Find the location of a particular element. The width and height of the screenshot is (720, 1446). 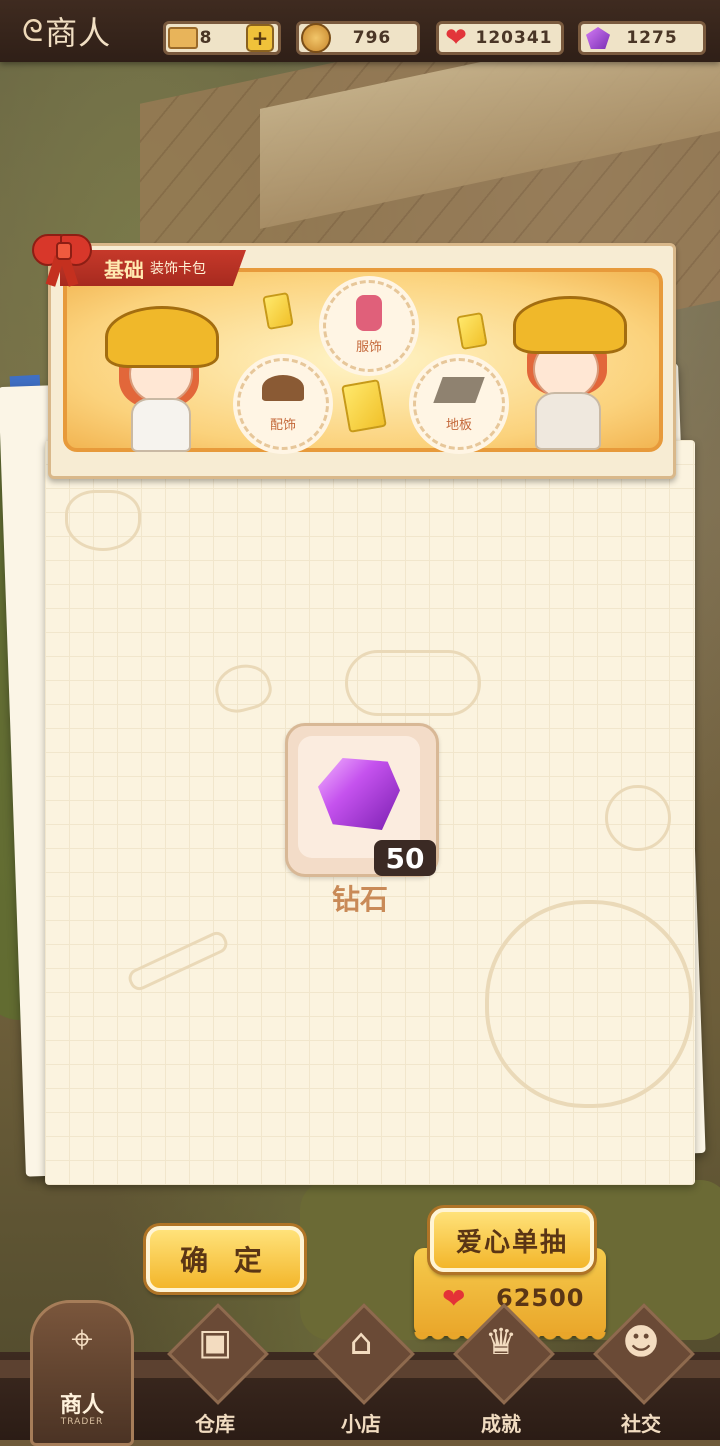

page-title-text: 商人 is located at coordinates (78, 33).